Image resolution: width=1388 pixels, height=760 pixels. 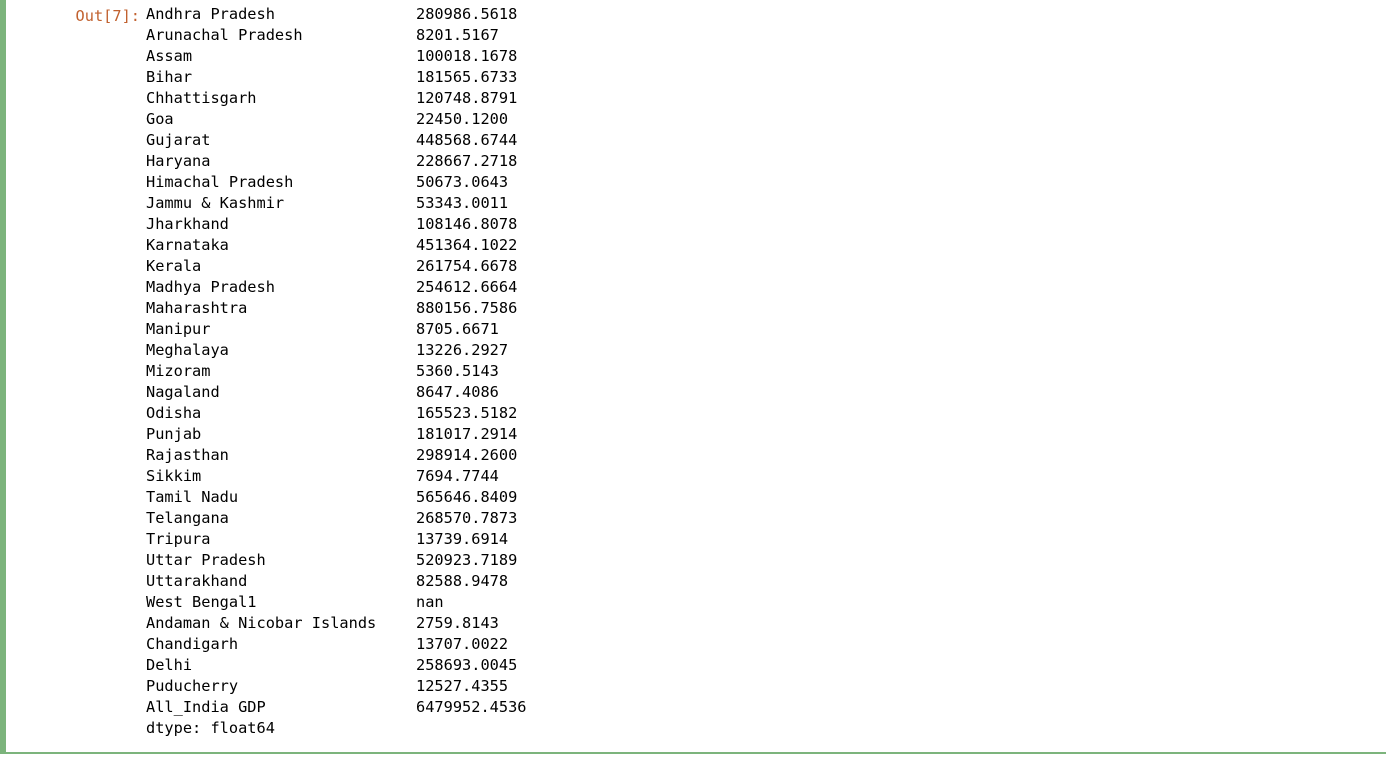 What do you see at coordinates (462, 539) in the screenshot?
I see `row-value: 13739.6914` at bounding box center [462, 539].